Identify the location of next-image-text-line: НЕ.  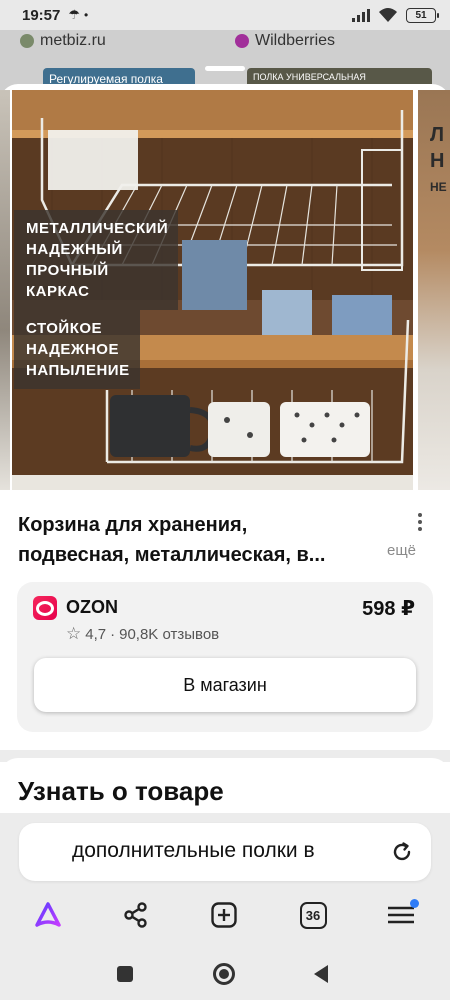
(438, 187).